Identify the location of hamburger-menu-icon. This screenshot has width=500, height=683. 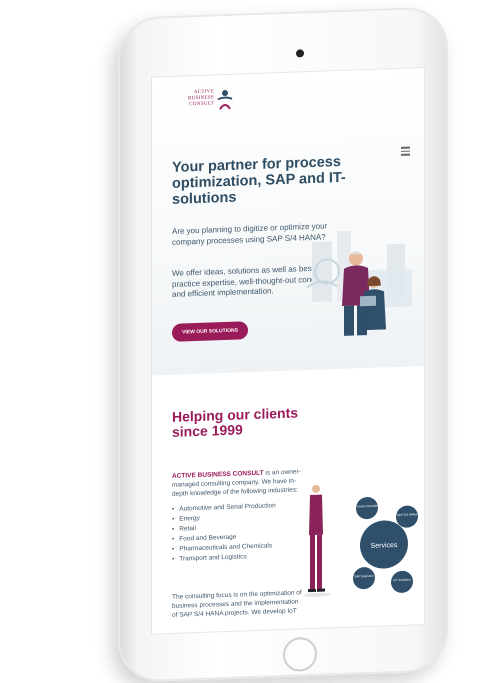
(405, 151).